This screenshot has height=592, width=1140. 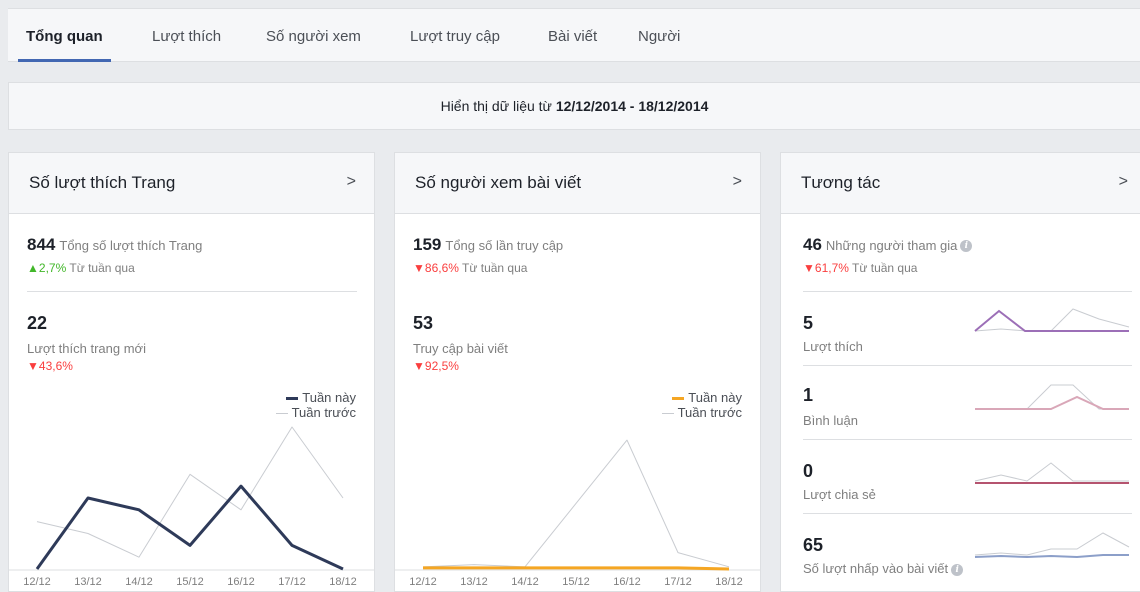 I want to click on reach-chart-x-tick: 13/12, so click(x=474, y=582).